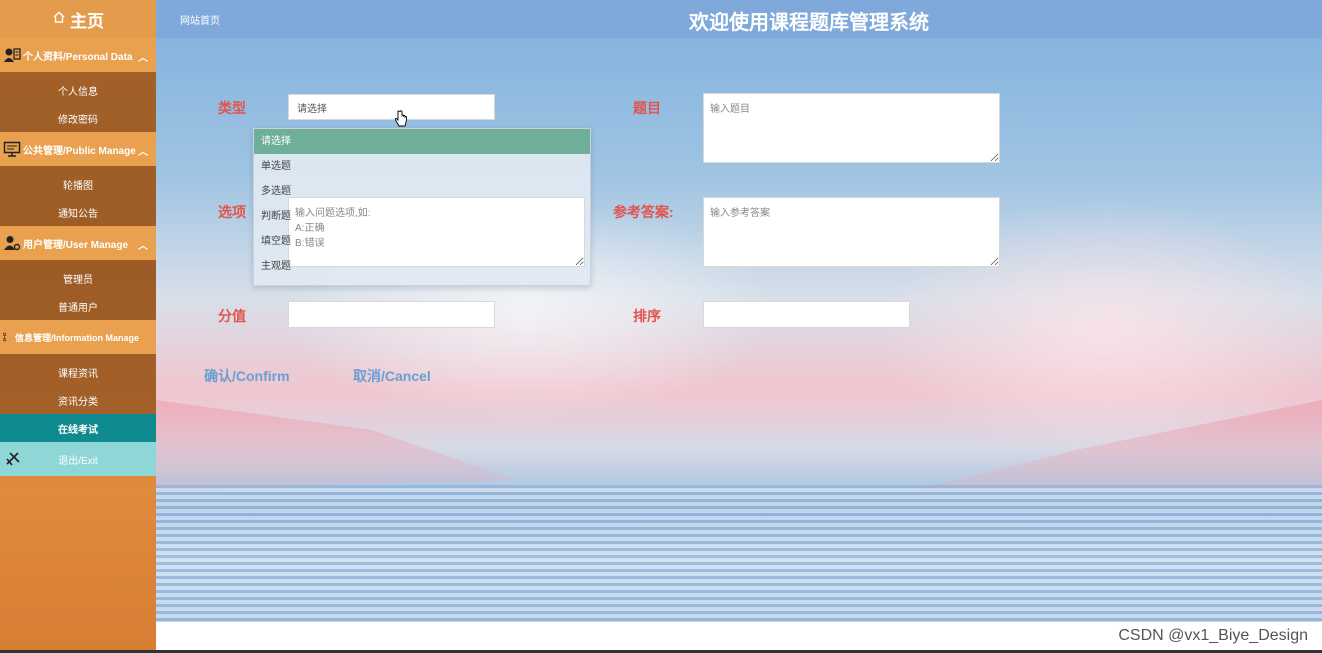 The height and width of the screenshot is (653, 1322). Describe the element at coordinates (647, 316) in the screenshot. I see `order-label: 排序` at that location.